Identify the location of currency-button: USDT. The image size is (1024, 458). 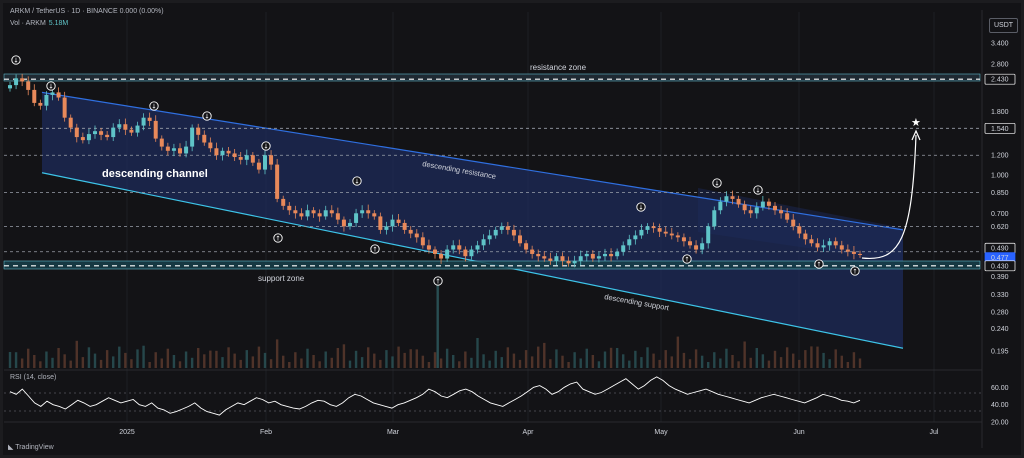
(1003, 25).